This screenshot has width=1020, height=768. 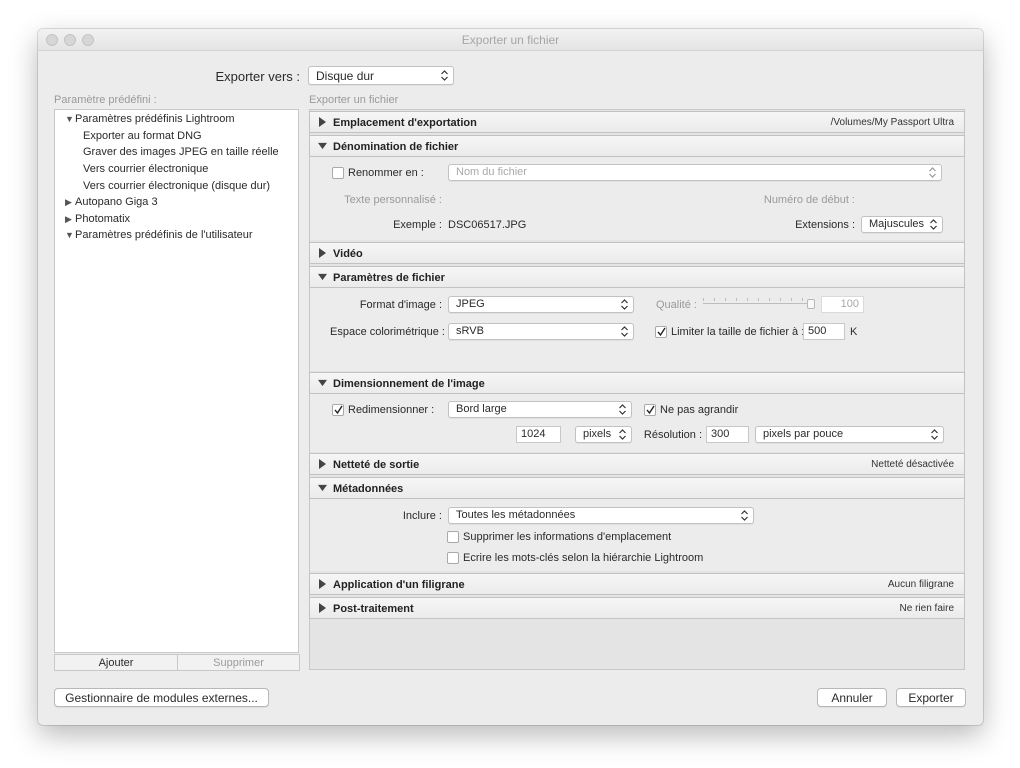 What do you see at coordinates (348, 254) in the screenshot?
I see `section-title: Vidéo` at bounding box center [348, 254].